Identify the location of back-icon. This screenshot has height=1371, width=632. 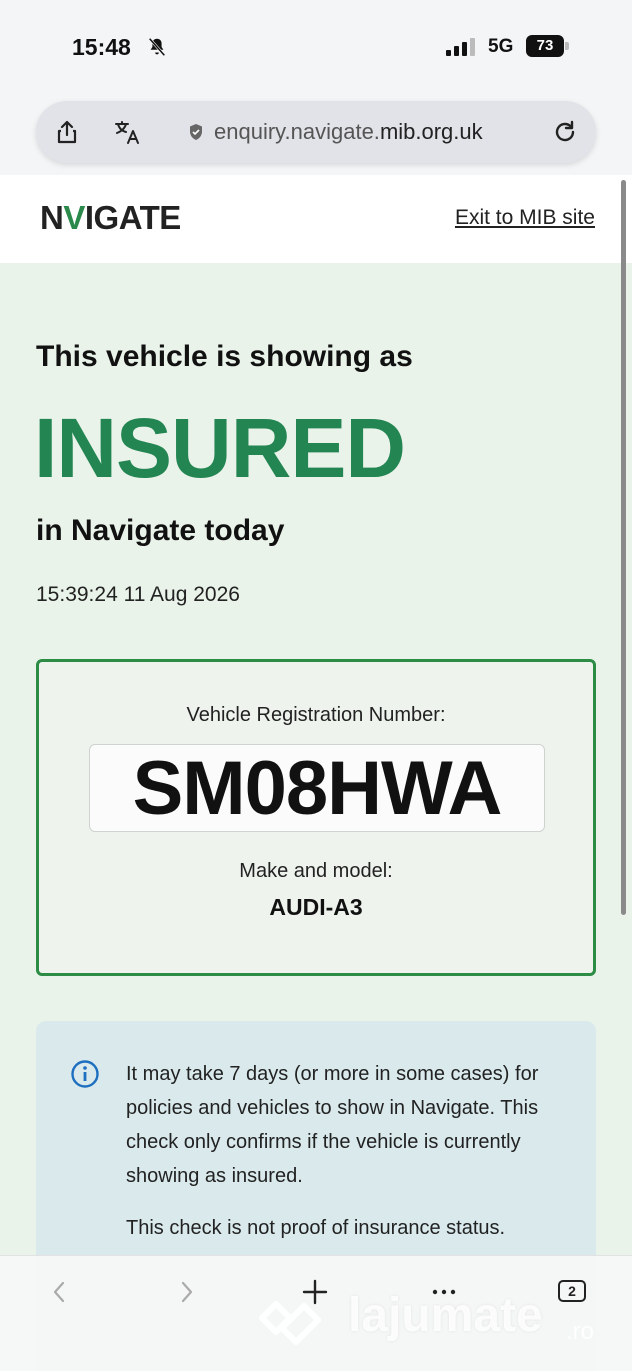
(60, 1292).